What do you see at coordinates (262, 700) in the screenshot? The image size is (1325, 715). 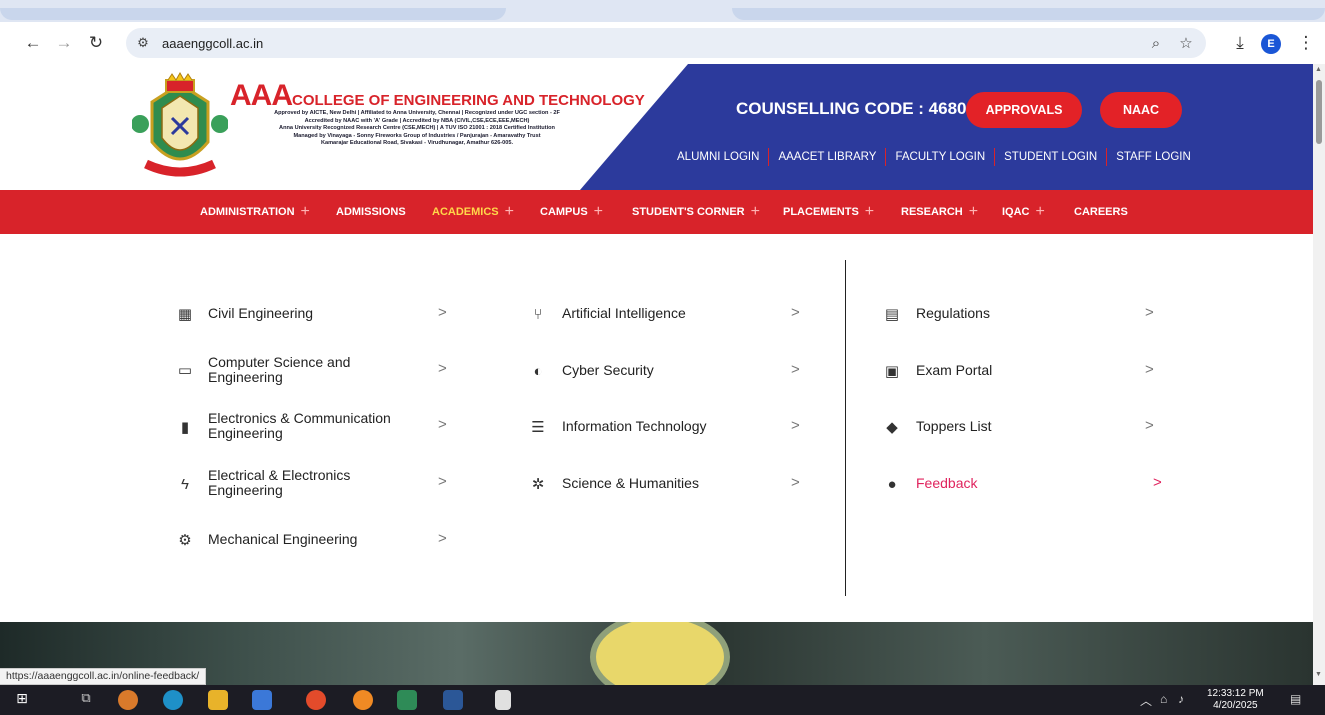 I see `store-icon` at bounding box center [262, 700].